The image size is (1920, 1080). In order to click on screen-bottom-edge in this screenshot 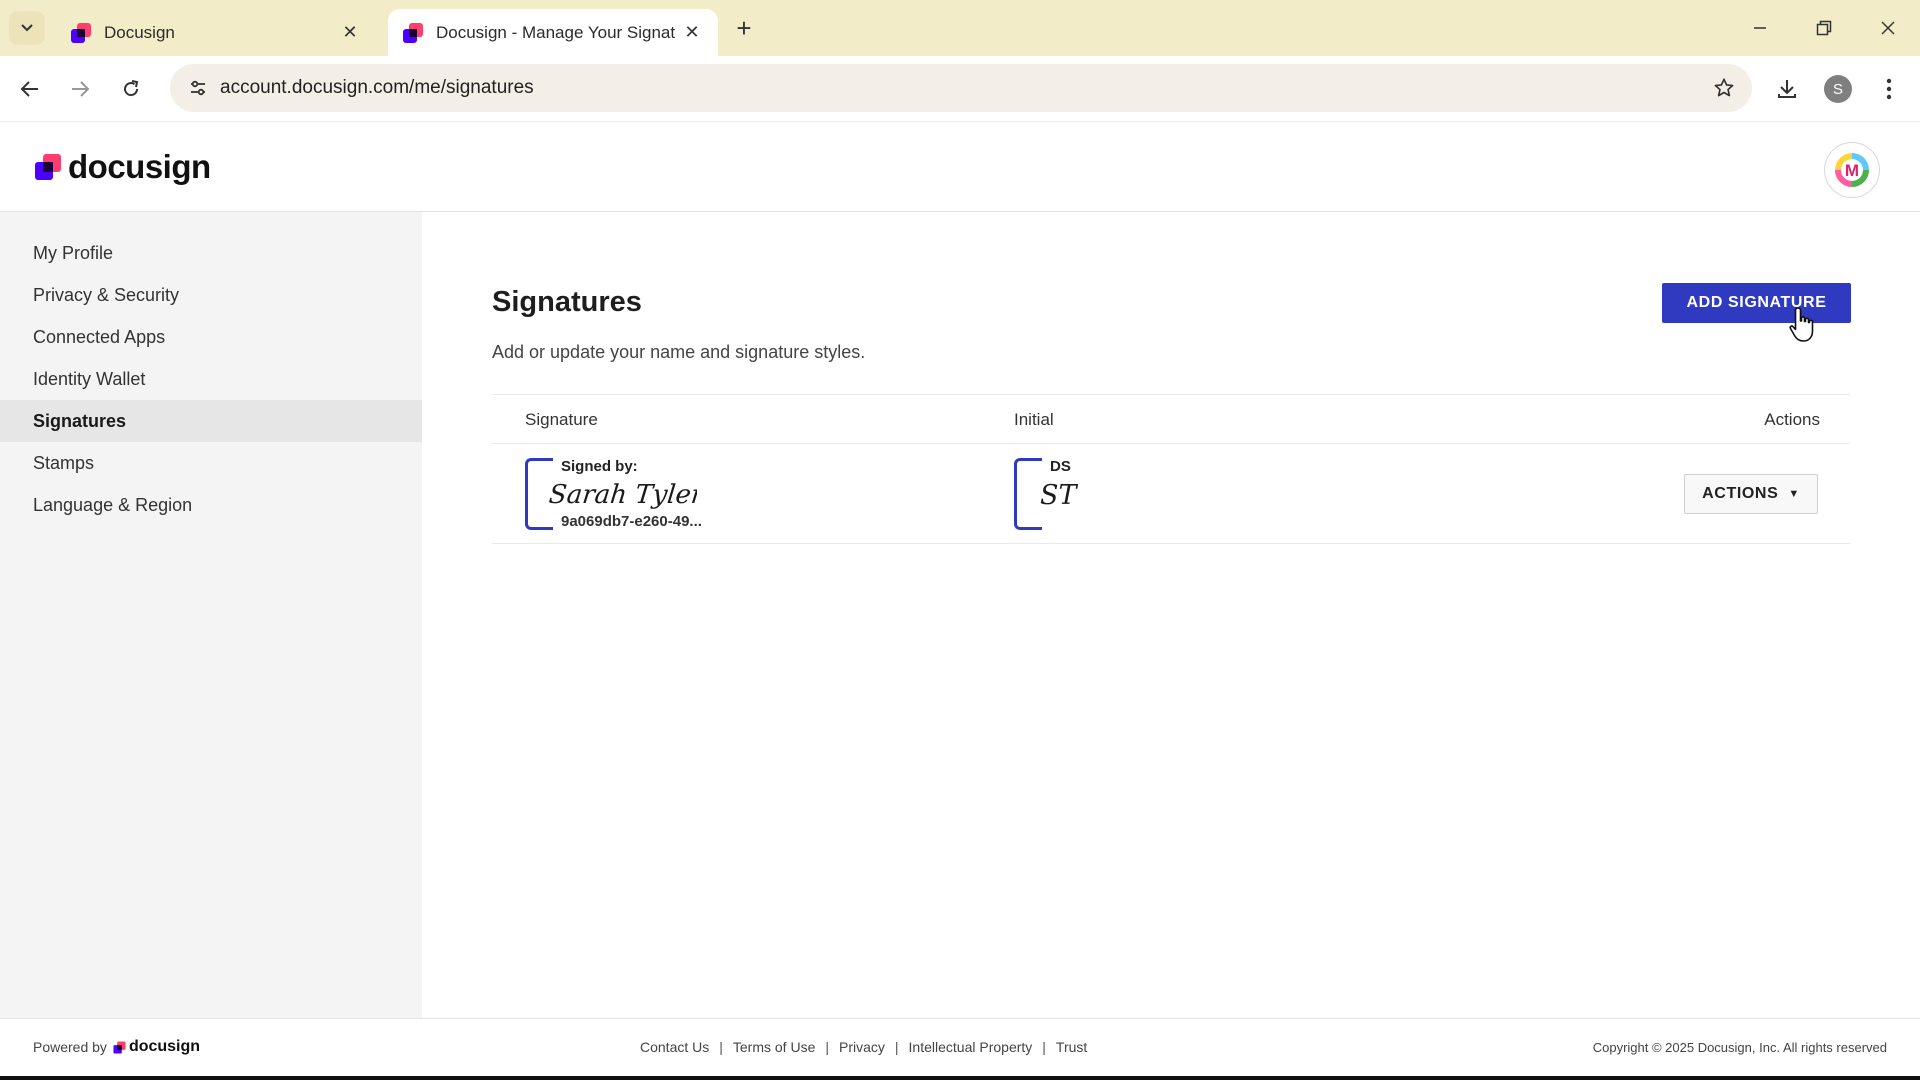, I will do `click(960, 1078)`.